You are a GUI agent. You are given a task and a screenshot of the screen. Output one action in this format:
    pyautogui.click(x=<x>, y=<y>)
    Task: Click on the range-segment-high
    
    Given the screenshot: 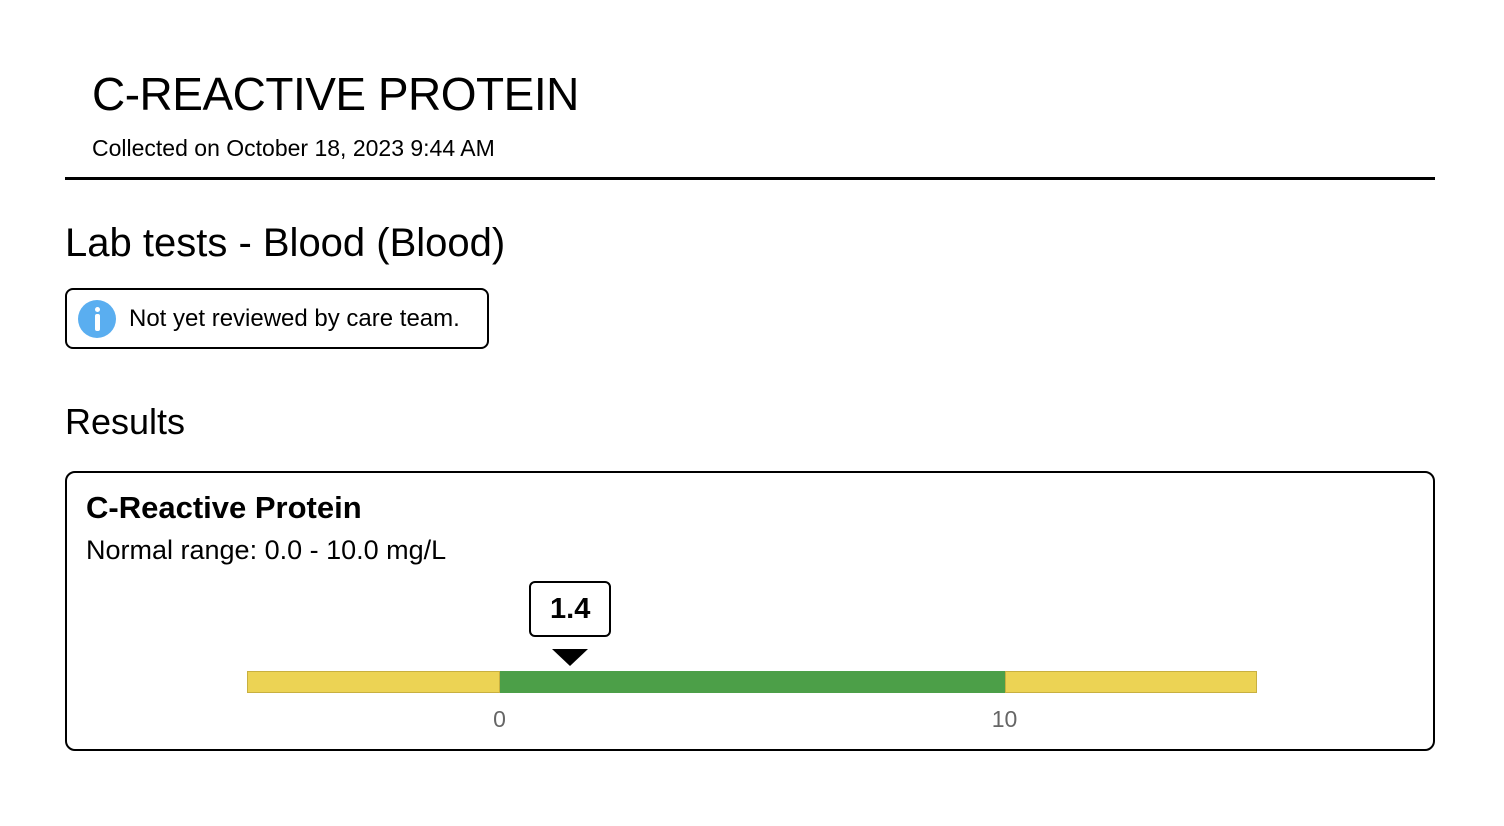 What is the action you would take?
    pyautogui.click(x=1130, y=682)
    